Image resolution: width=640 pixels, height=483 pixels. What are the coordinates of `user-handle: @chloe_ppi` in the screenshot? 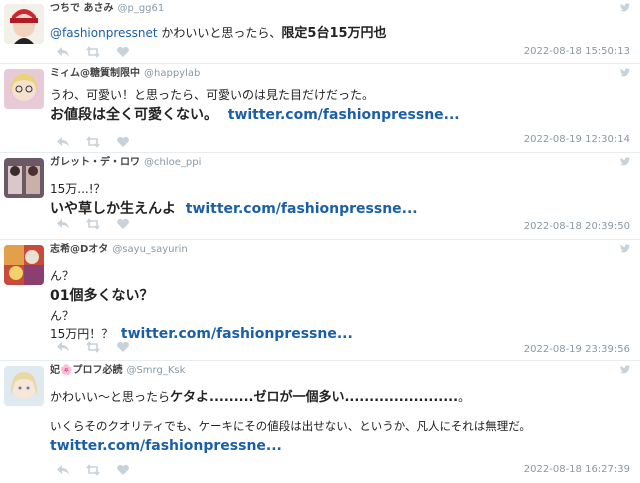 It's located at (172, 162).